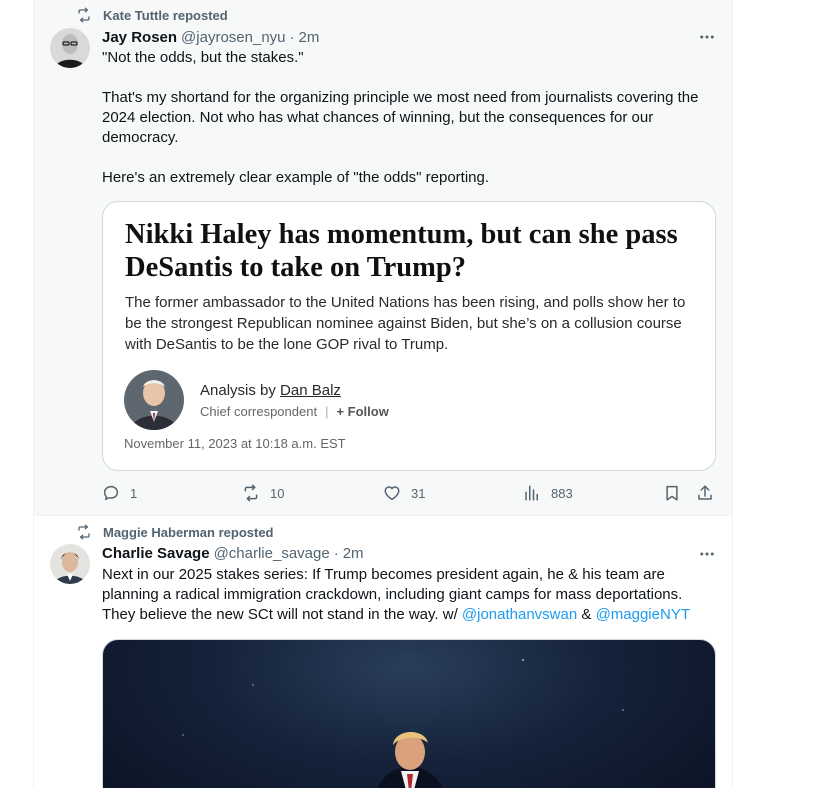  Describe the element at coordinates (362, 411) in the screenshot. I see `follow-label: + Follow` at that location.